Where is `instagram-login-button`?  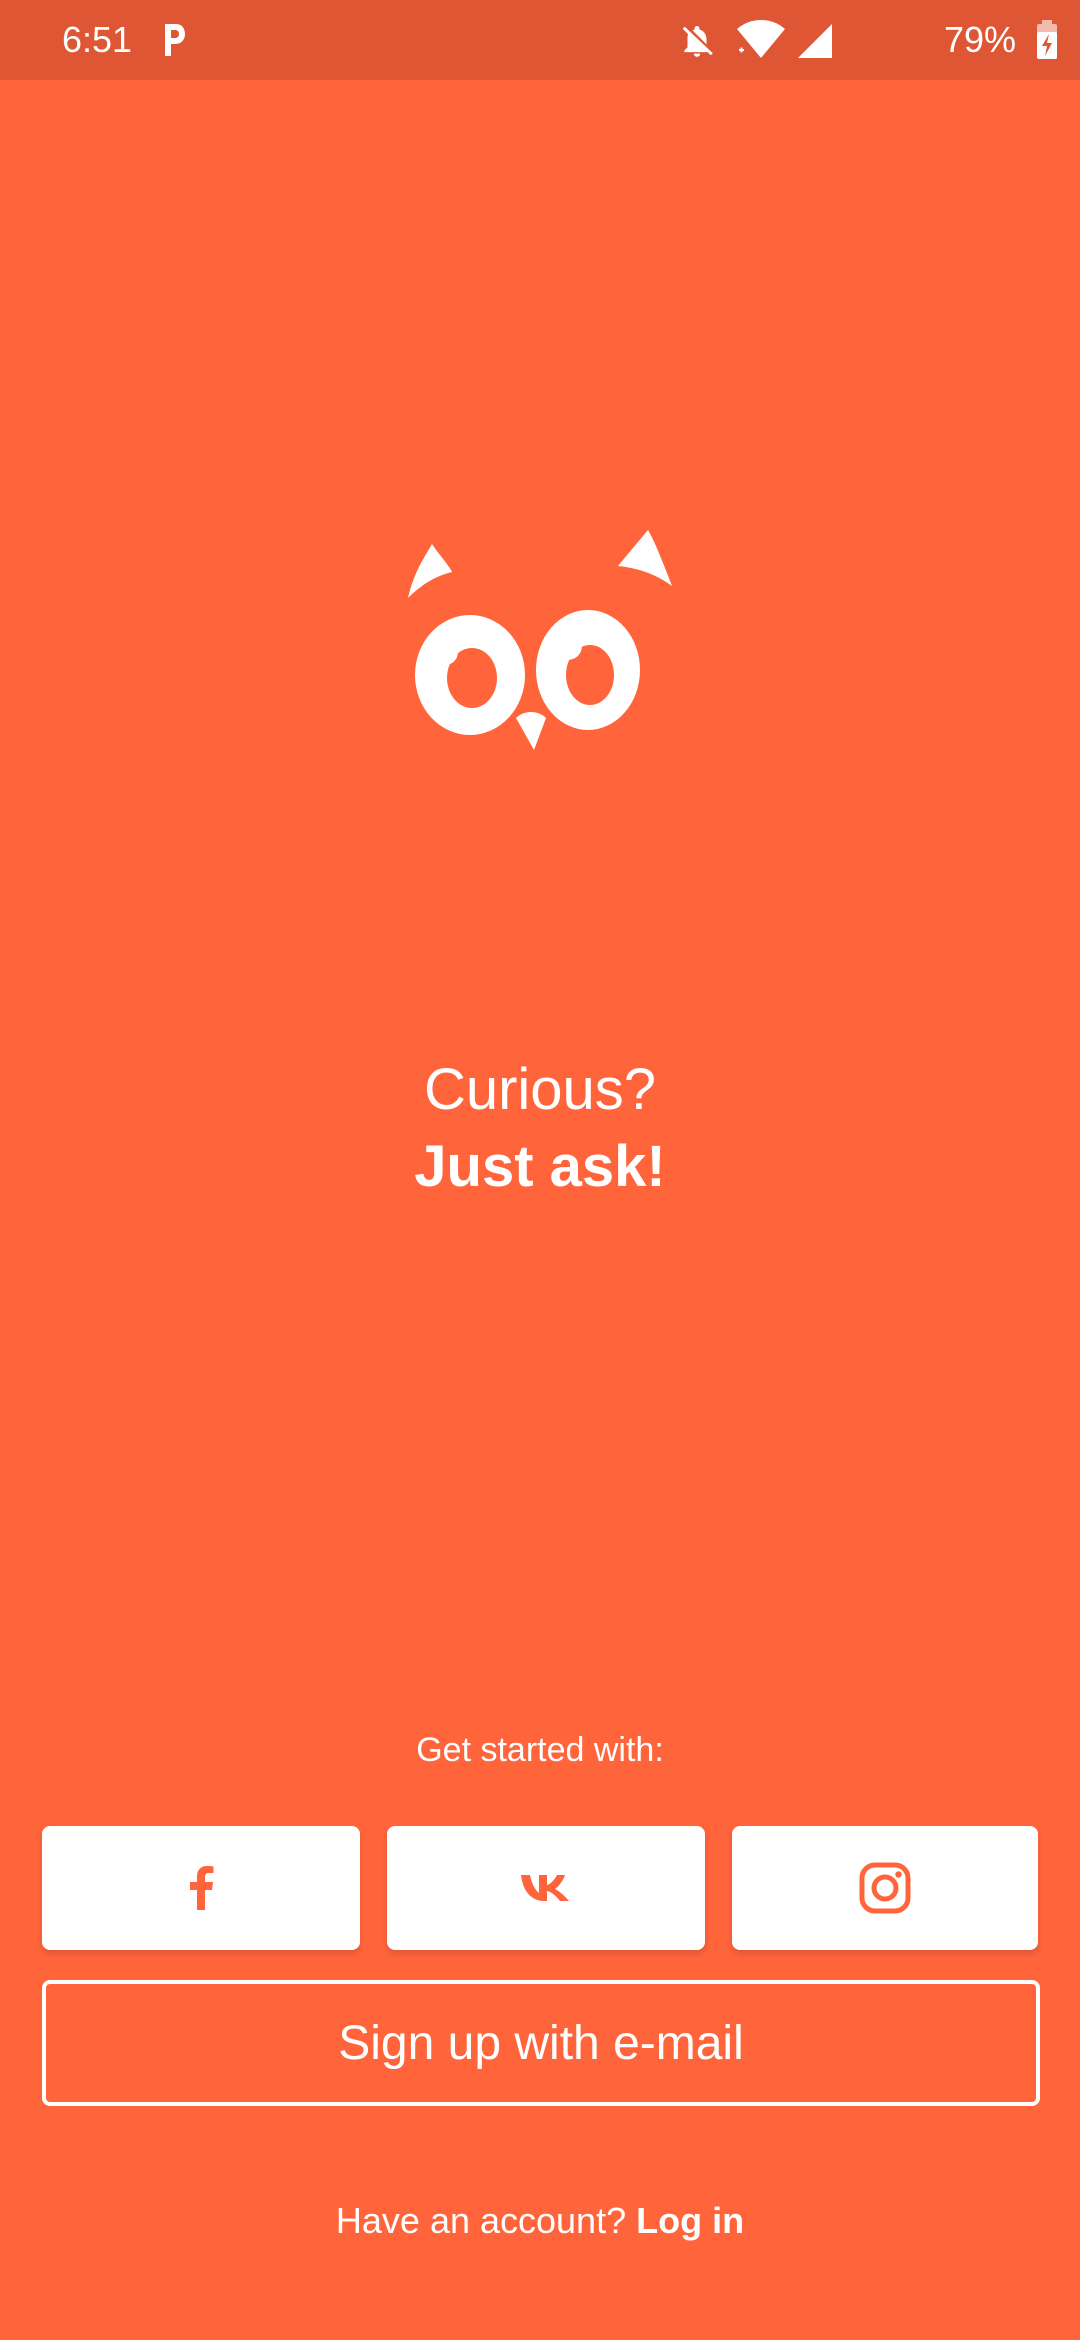 instagram-login-button is located at coordinates (885, 1888).